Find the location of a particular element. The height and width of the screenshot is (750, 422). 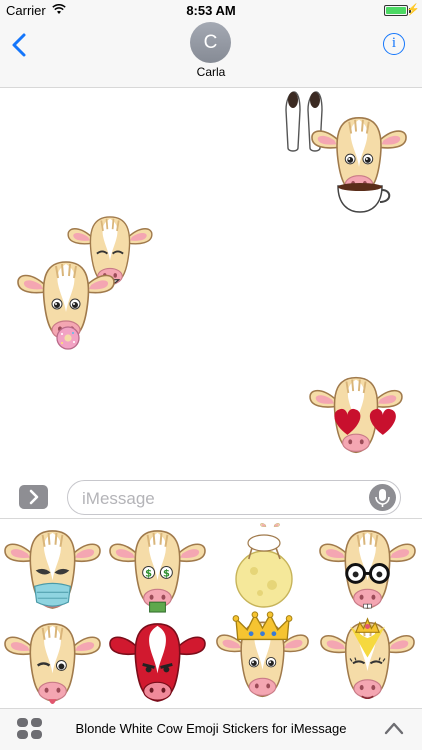

info-icon: i is located at coordinates (394, 44).